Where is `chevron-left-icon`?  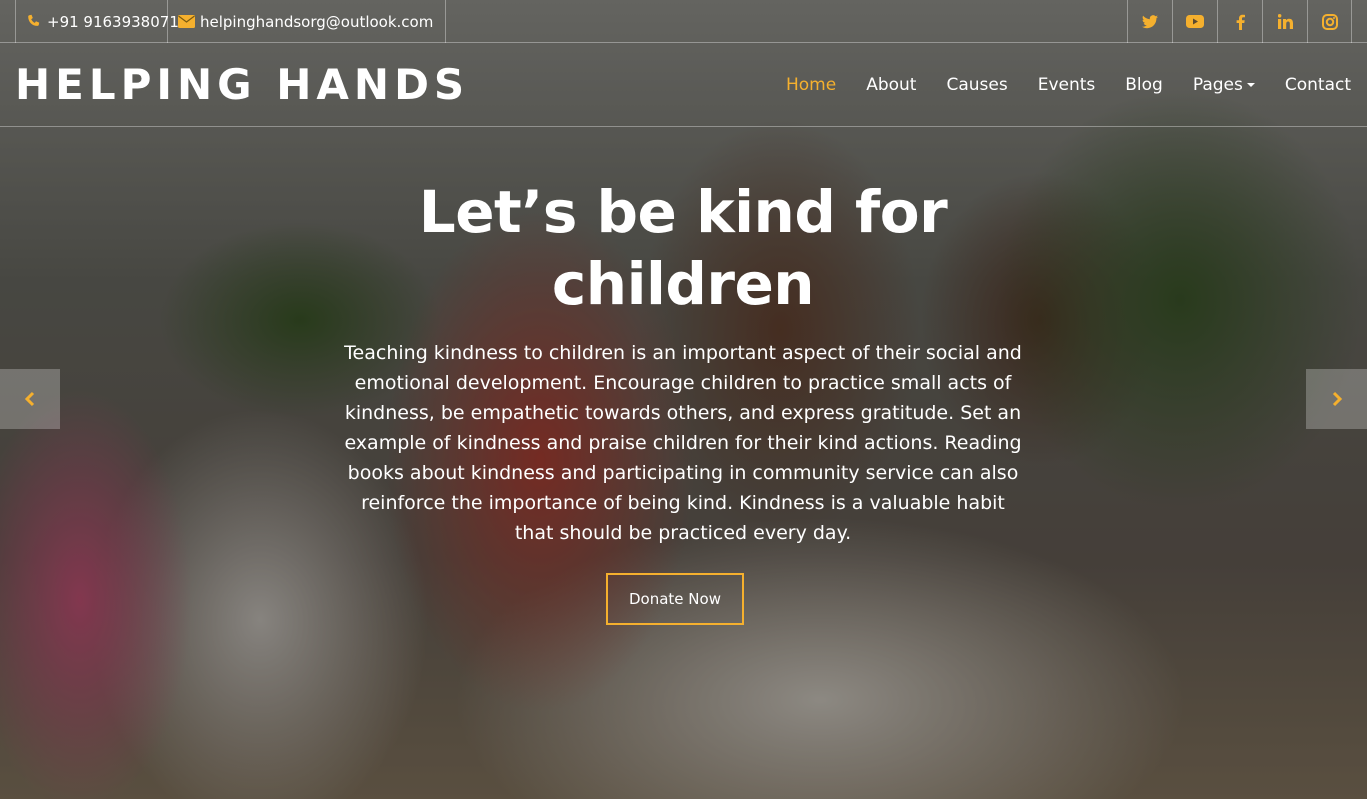 chevron-left-icon is located at coordinates (29, 399).